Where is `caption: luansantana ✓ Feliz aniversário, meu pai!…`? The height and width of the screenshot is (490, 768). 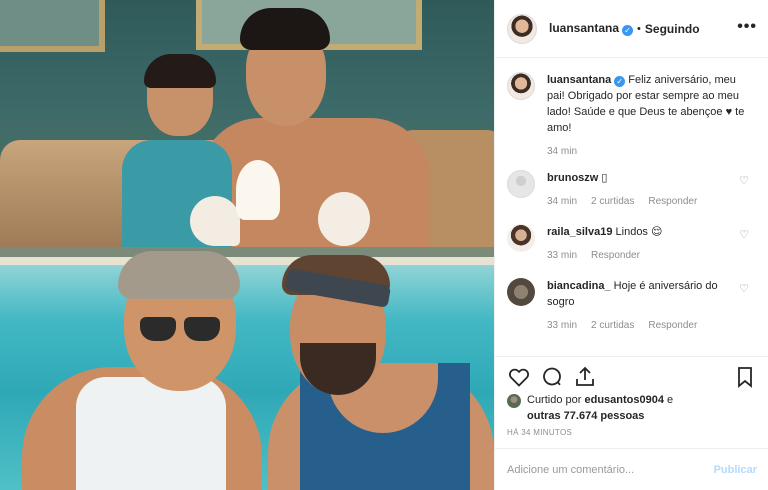 caption: luansantana ✓ Feliz aniversário, meu pai!… is located at coordinates (632, 116).